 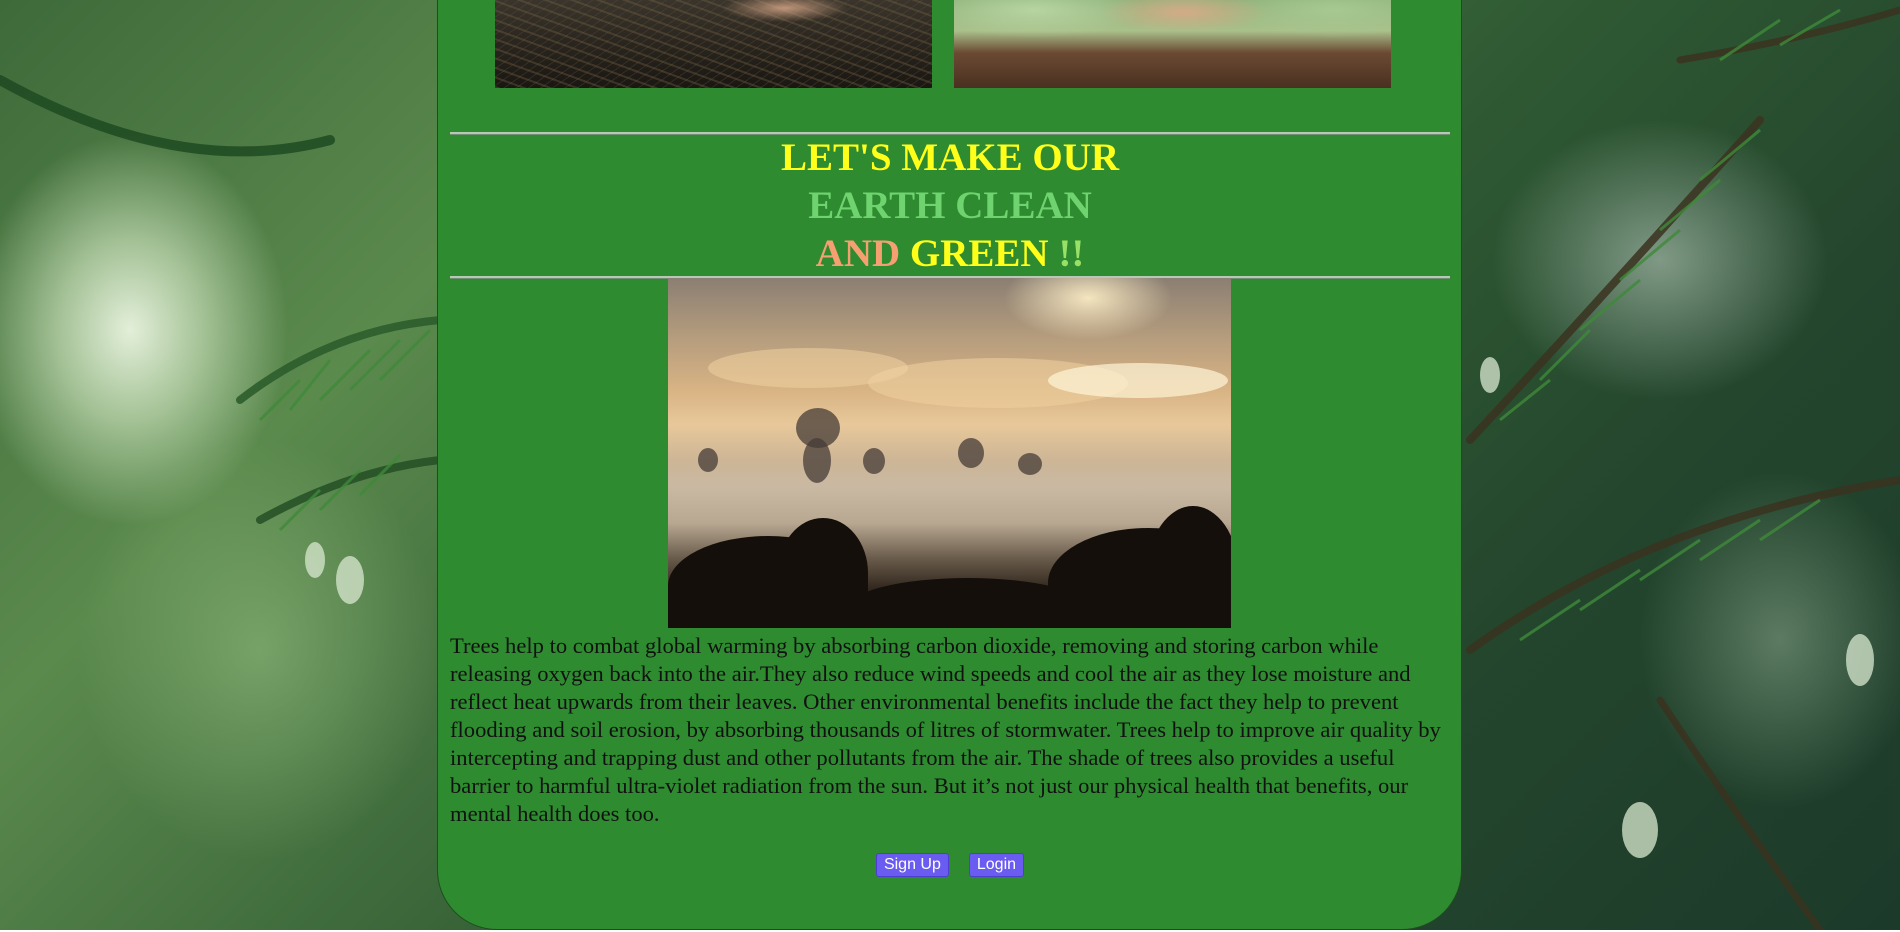 I want to click on page-heading: LET'S MAKE OUR EARTH CLEAN AND GREEN !!, so click(x=950, y=206).